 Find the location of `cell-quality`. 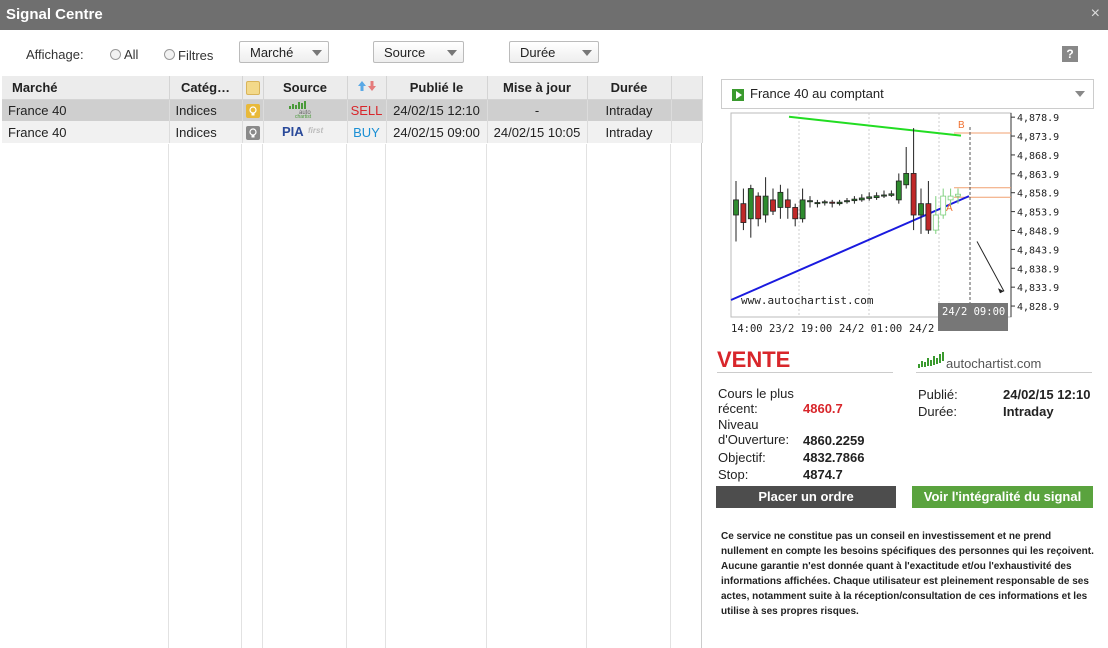

cell-quality is located at coordinates (253, 110).